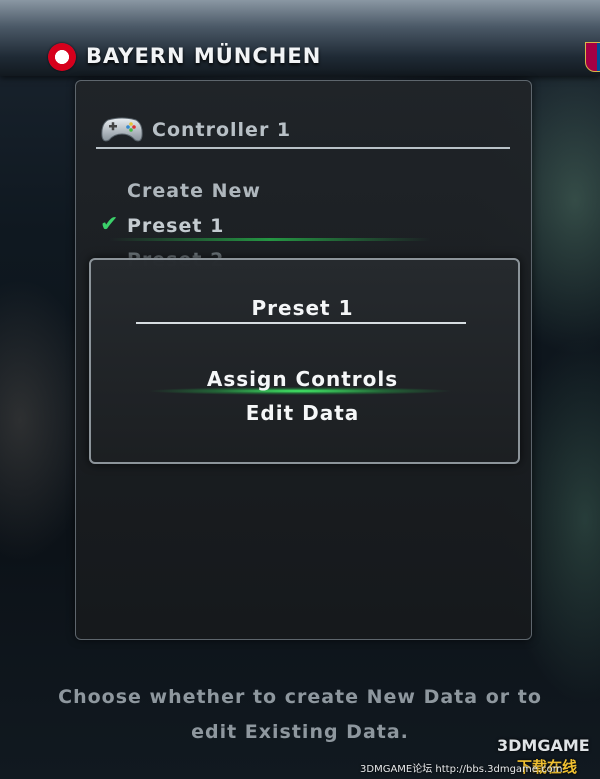 Image resolution: width=600 pixels, height=779 pixels. Describe the element at coordinates (302, 308) in the screenshot. I see `dialog-title: Preset 1` at that location.